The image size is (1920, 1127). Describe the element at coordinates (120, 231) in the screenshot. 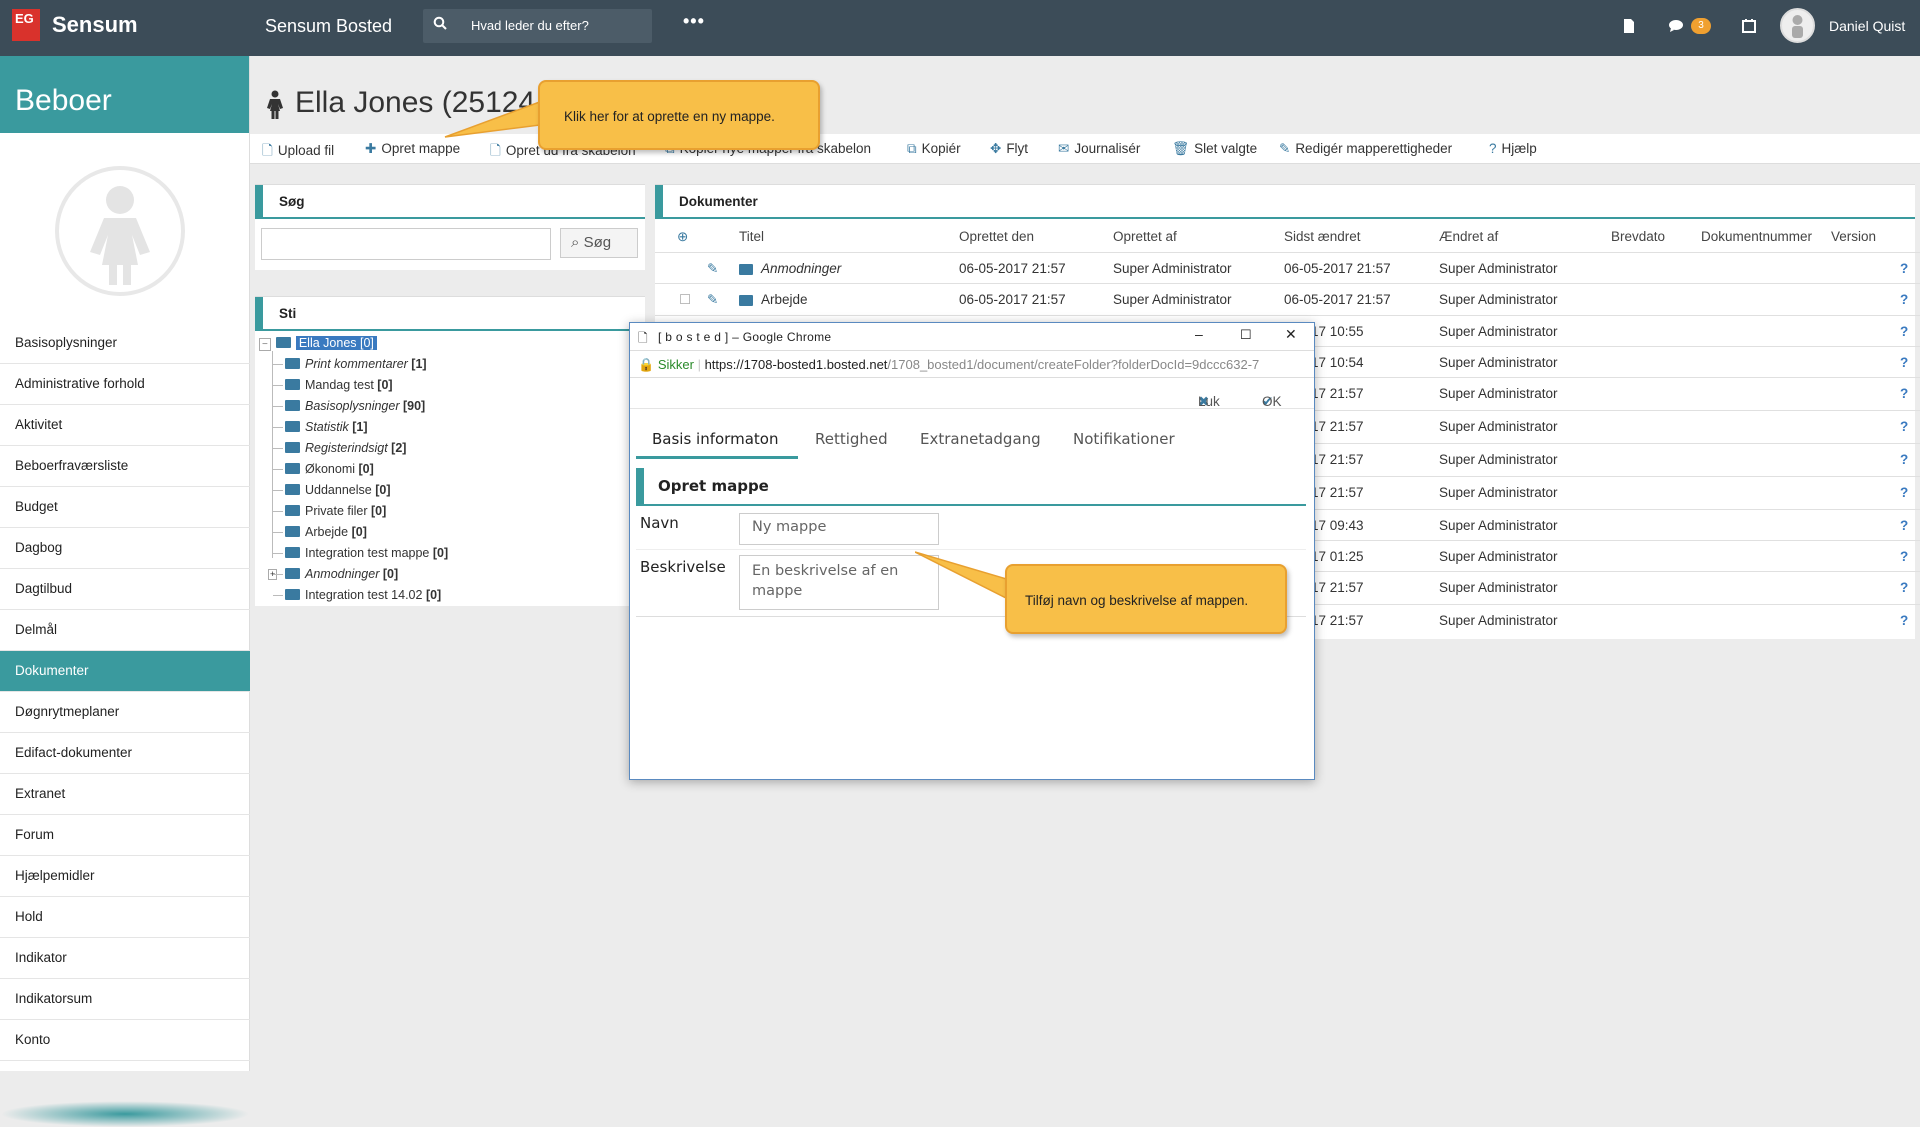

I see `resident-avatar` at that location.